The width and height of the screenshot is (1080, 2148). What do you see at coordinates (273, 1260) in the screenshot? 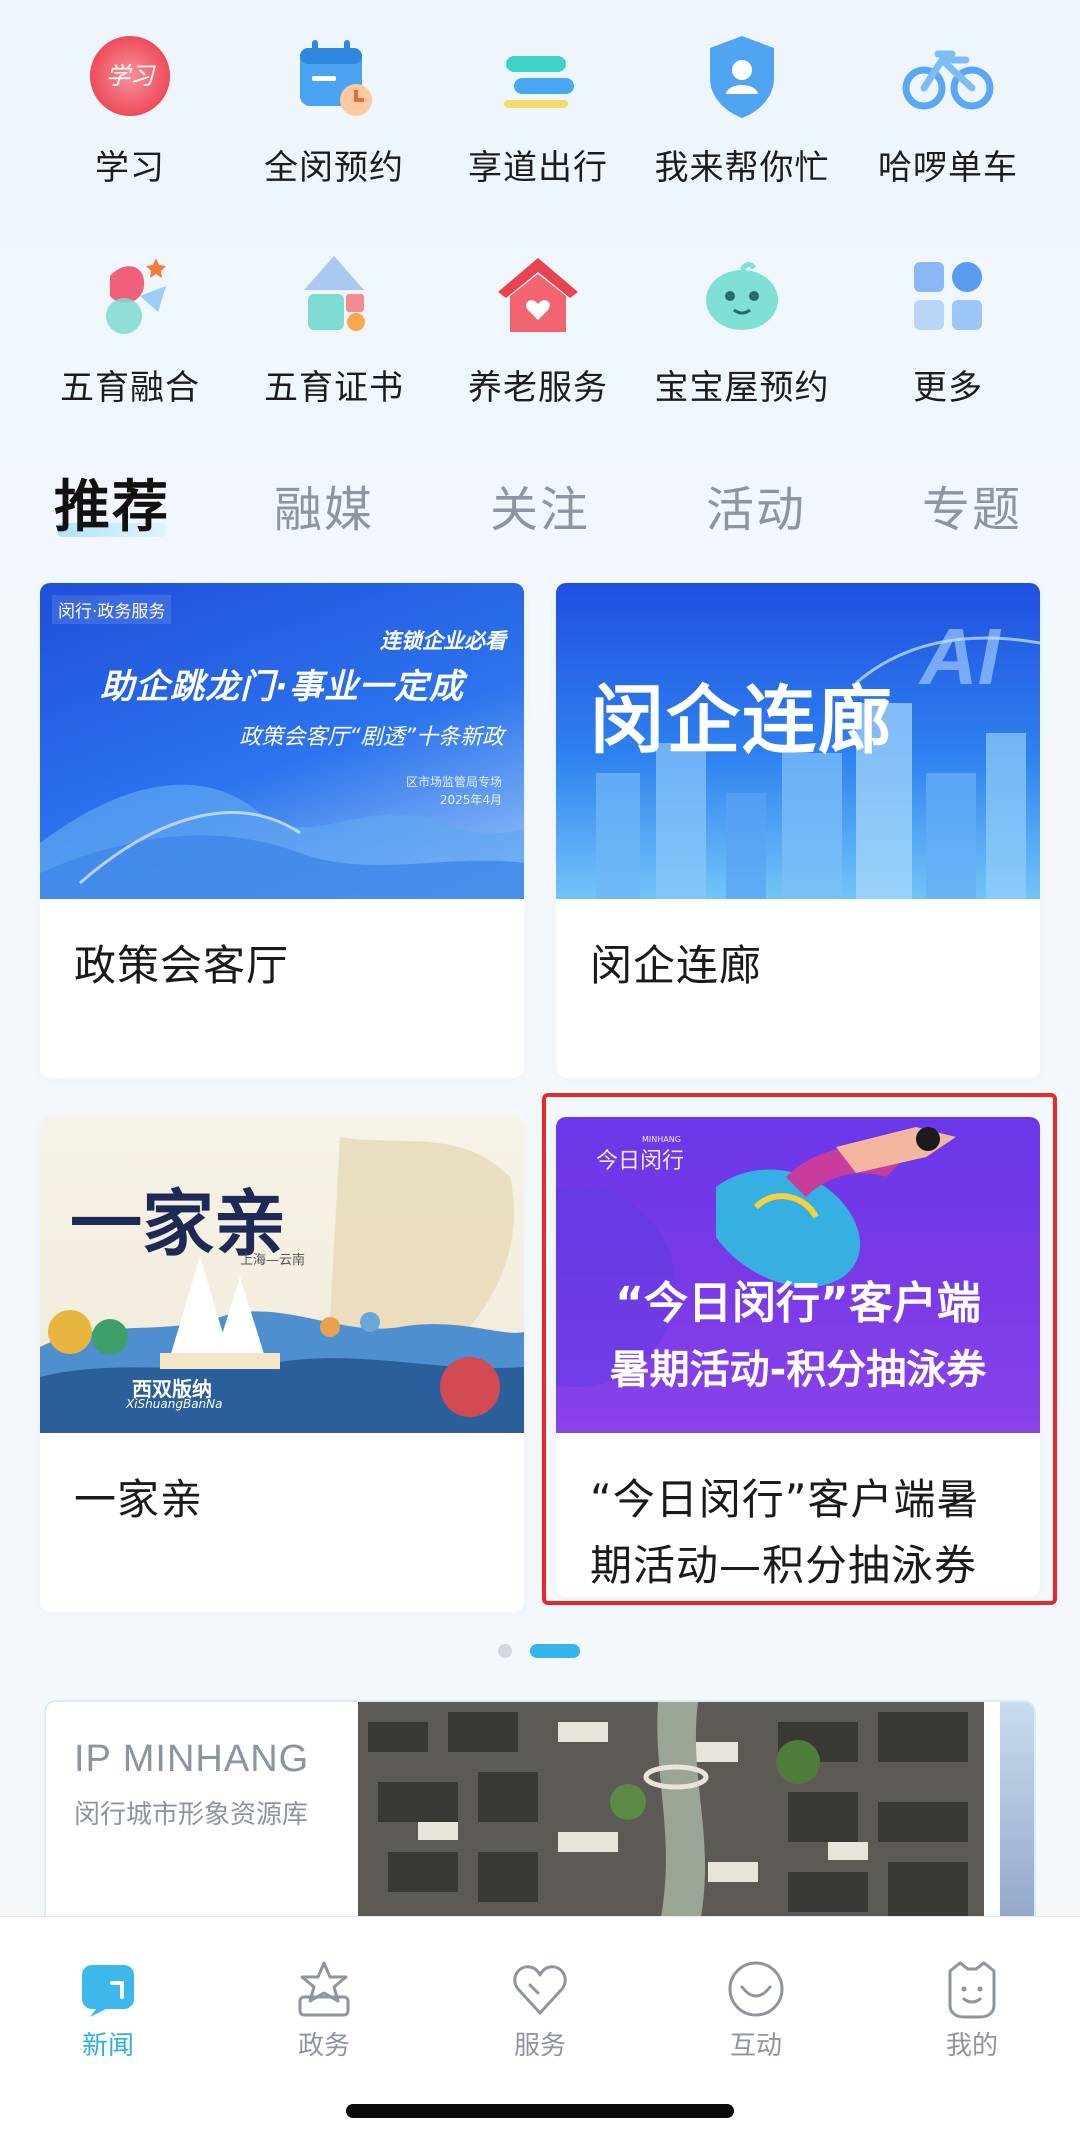
I see `card-sub: 上海—云南` at bounding box center [273, 1260].